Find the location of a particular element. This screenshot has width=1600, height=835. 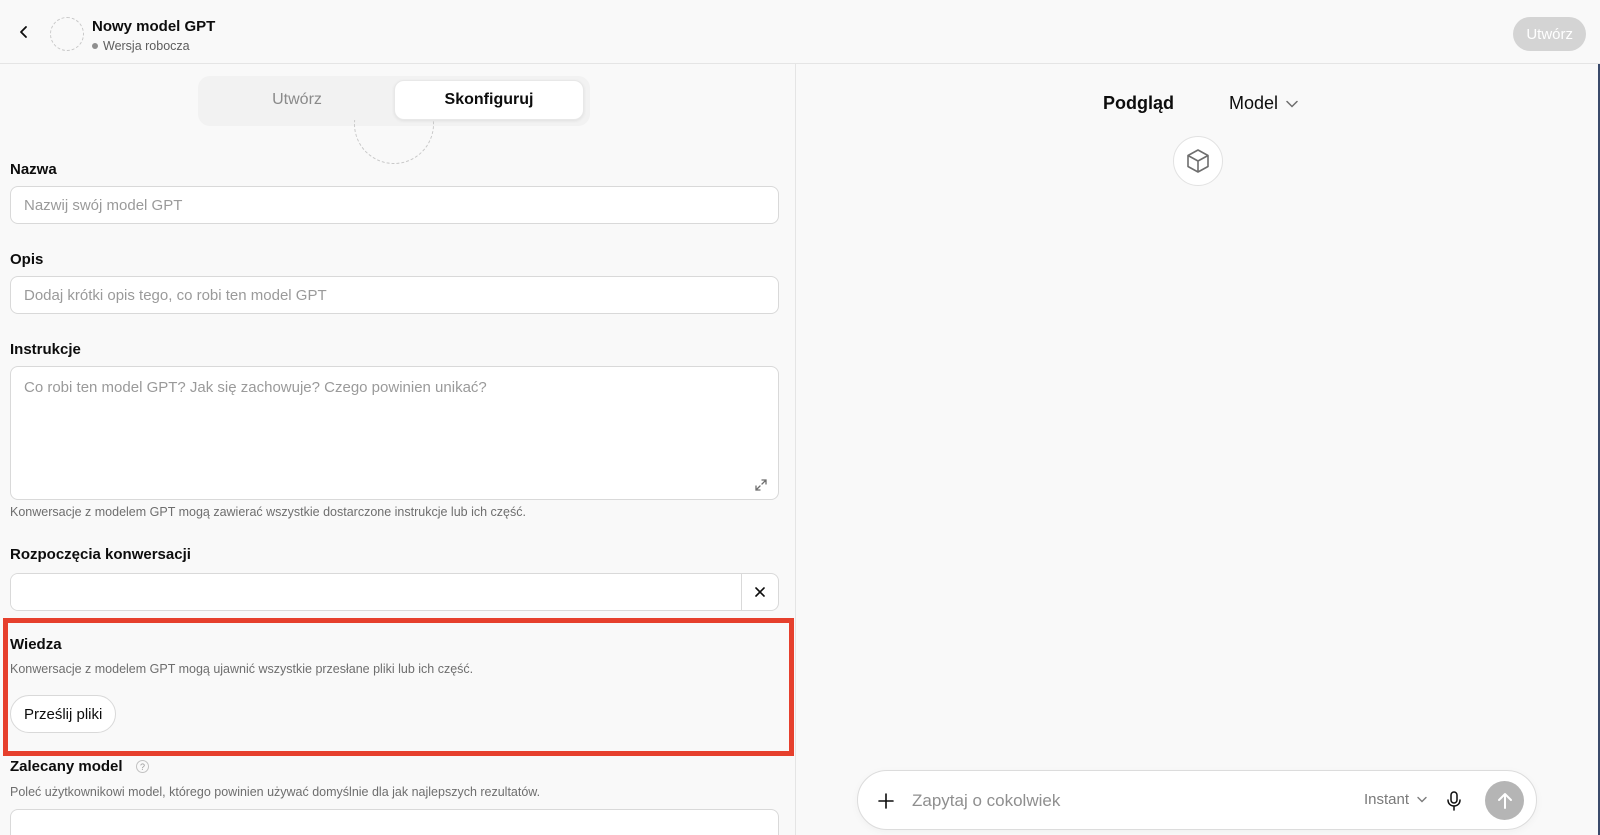

model-dropdown: Model is located at coordinates (1263, 103).